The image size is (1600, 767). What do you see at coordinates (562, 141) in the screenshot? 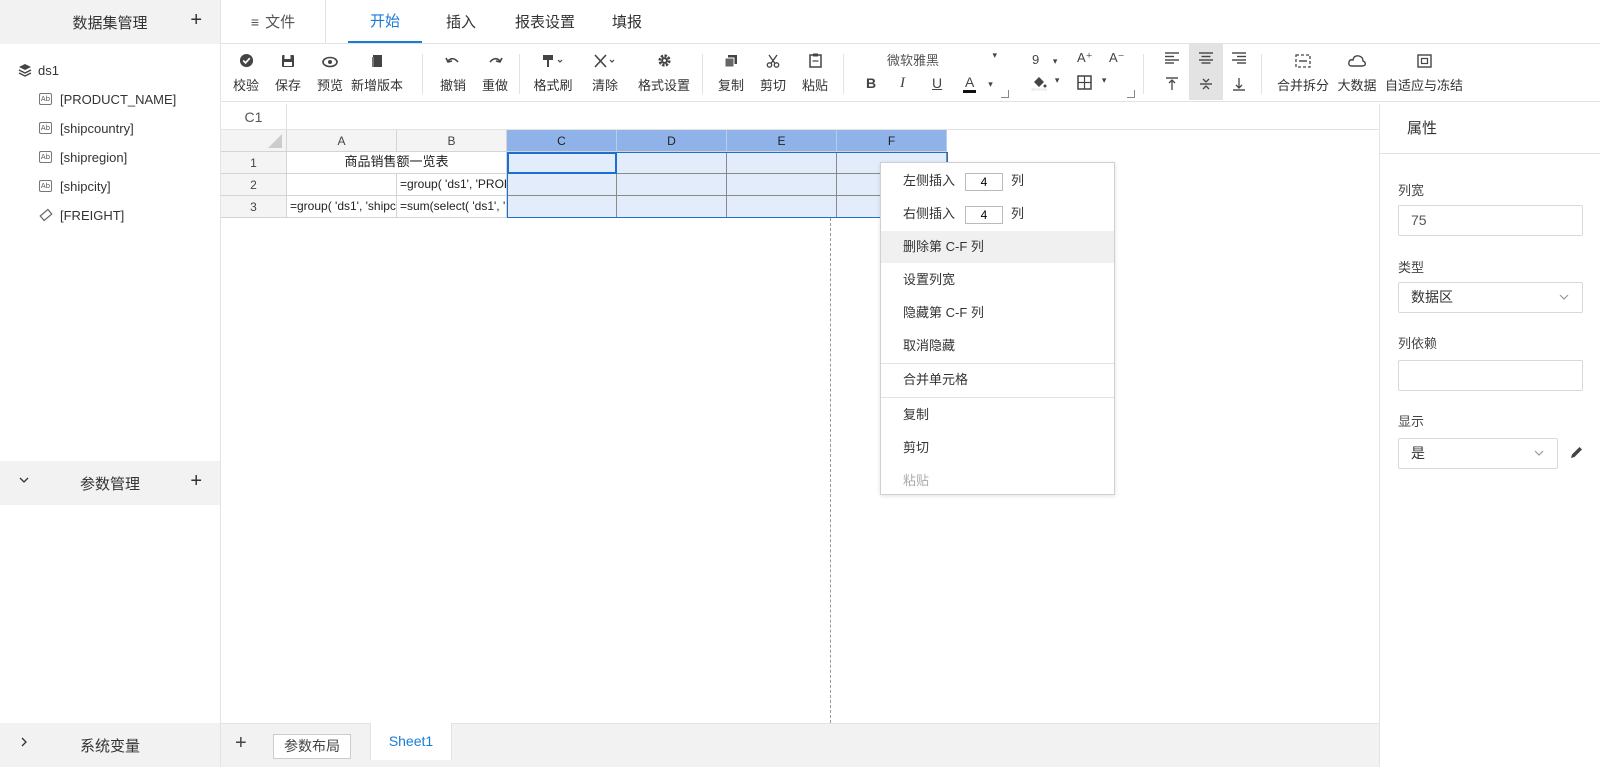
I see `column-header: C` at bounding box center [562, 141].